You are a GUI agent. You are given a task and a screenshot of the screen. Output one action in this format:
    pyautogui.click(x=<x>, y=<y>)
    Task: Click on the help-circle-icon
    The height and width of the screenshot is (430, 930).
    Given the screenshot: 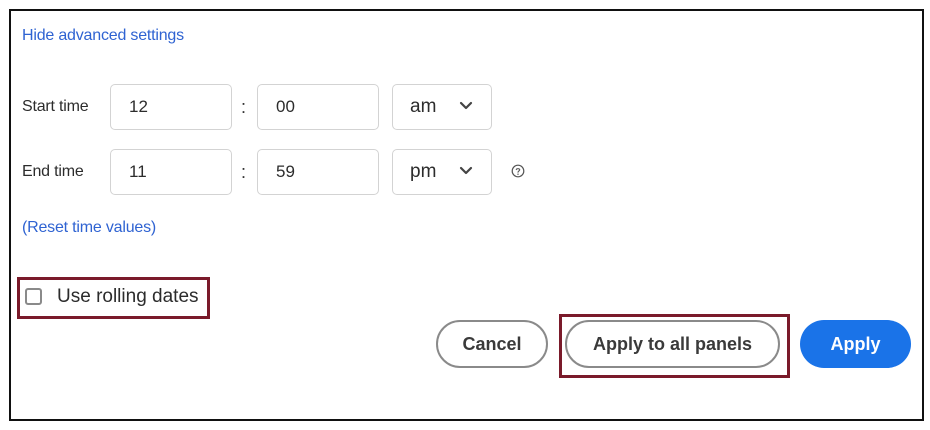 What is the action you would take?
    pyautogui.click(x=518, y=171)
    